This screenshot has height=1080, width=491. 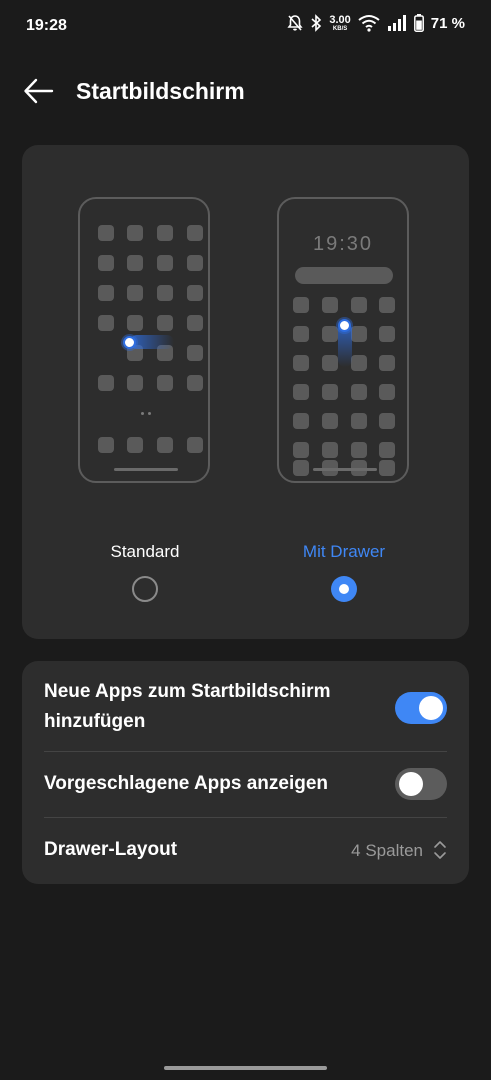 I want to click on drawer-radio-button, so click(x=344, y=589).